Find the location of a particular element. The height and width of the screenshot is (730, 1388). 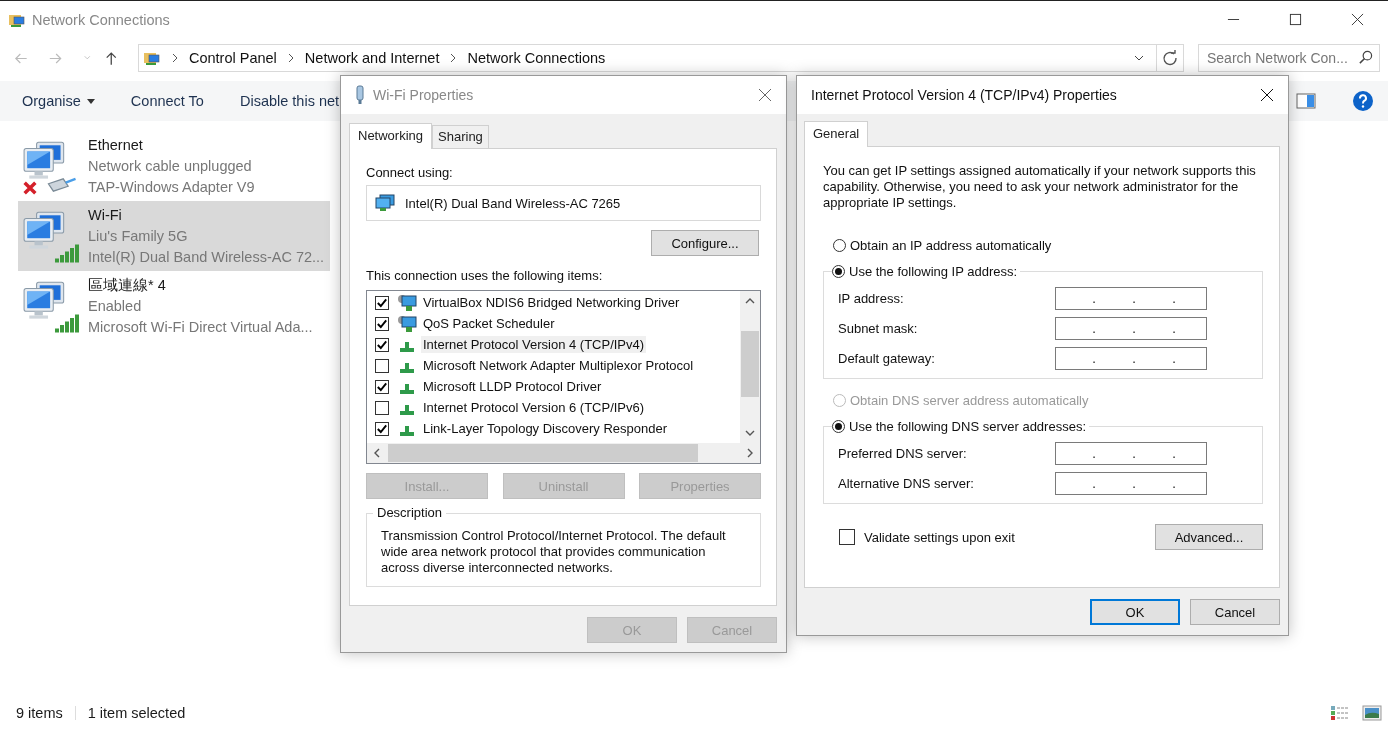

help-icon is located at coordinates (1363, 101).